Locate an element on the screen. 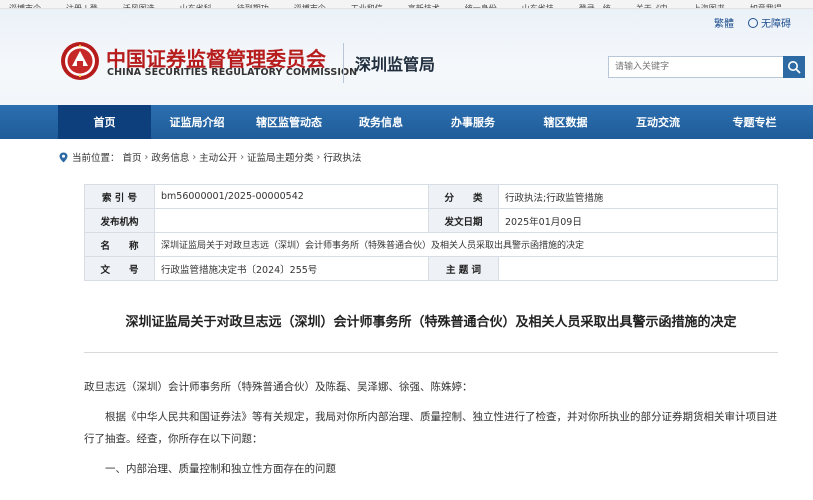 Image resolution: width=813 pixels, height=500 pixels. breadcrumb: 当前位置： 首页 › 政务信息 › 主动公开 › 证监局主题分类 › 行政执法 is located at coordinates (209, 157).